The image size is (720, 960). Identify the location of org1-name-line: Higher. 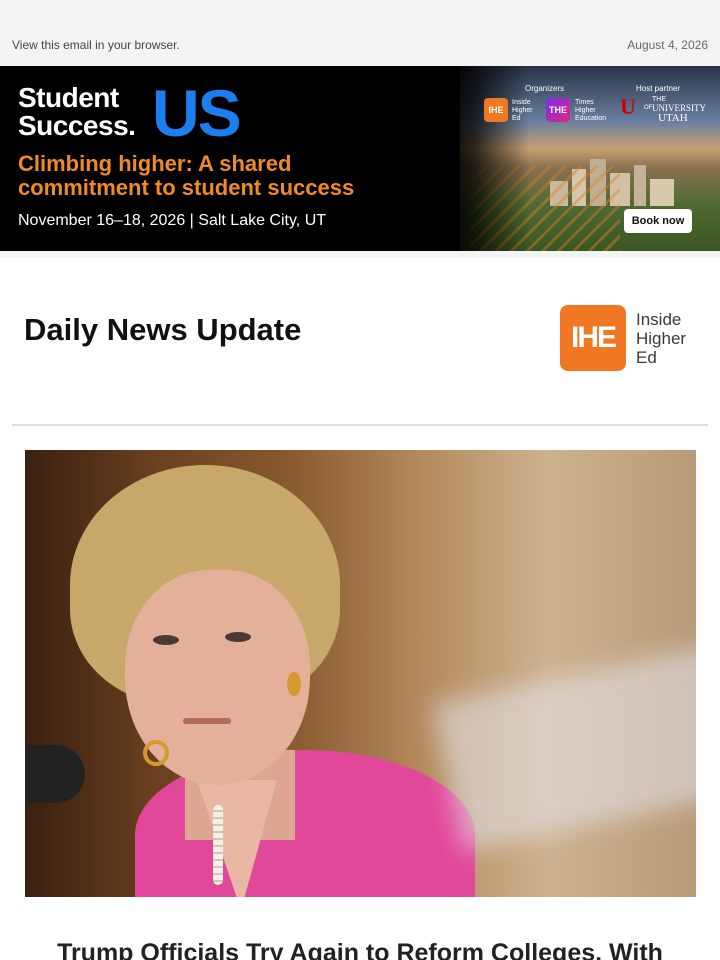
(522, 110).